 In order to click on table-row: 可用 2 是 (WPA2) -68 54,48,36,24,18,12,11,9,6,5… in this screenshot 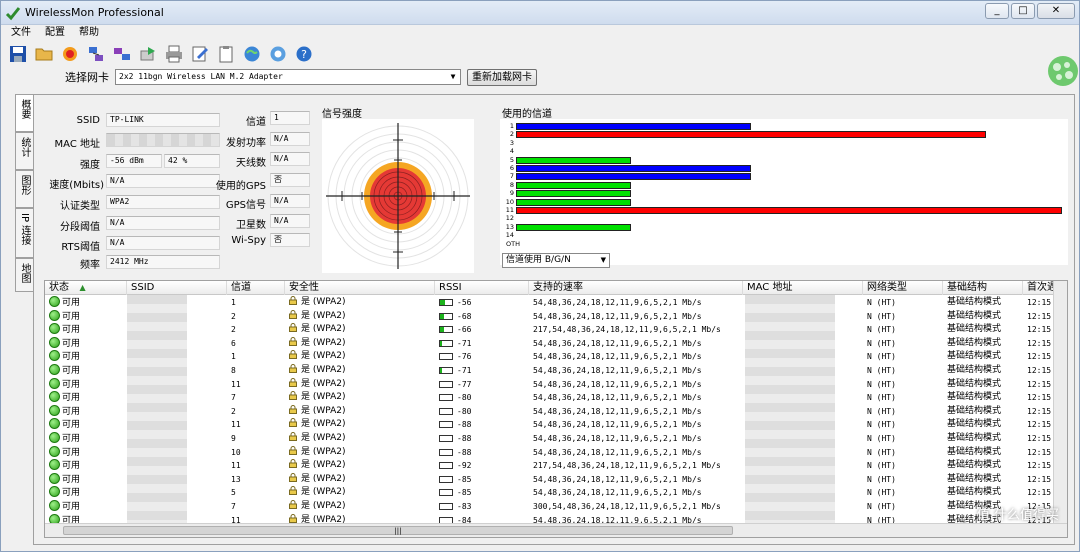, I will do `click(550, 316)`.